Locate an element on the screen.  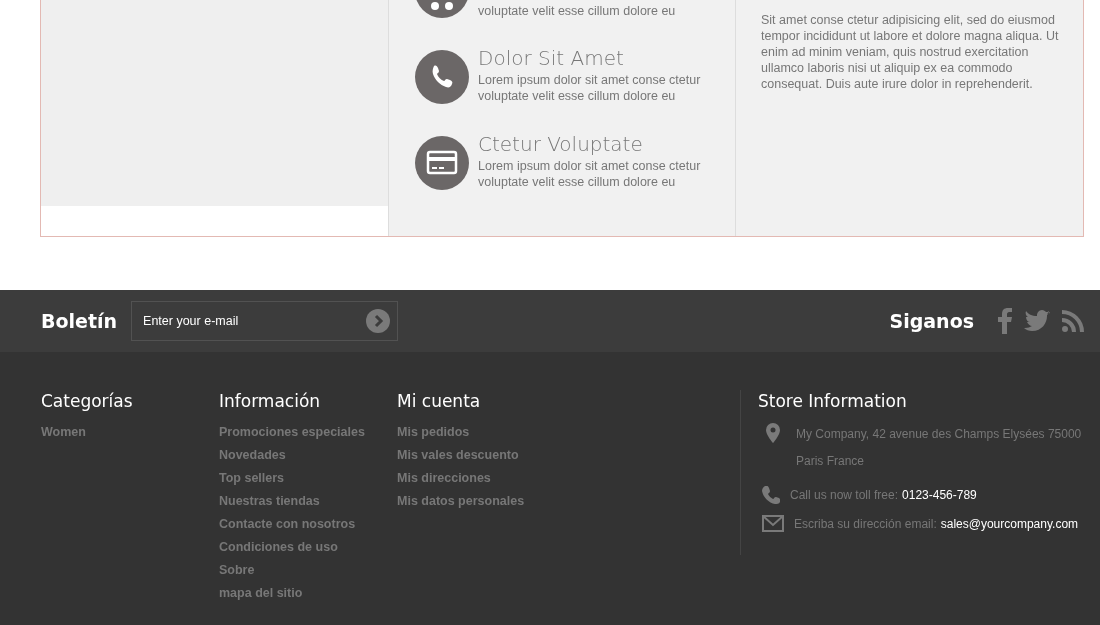
column-heading: Store Information is located at coordinates (833, 401).